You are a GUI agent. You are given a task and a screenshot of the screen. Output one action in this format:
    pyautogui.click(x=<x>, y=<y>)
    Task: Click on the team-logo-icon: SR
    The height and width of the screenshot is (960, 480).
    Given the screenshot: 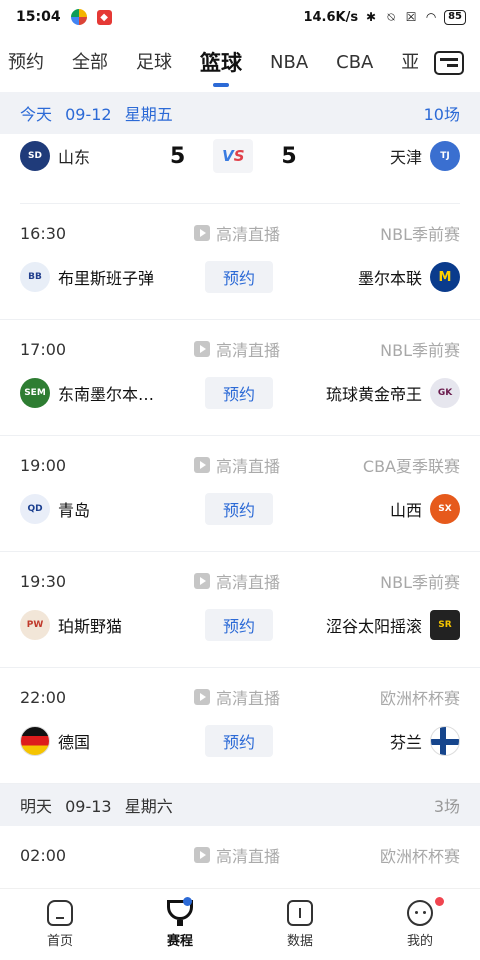 What is the action you would take?
    pyautogui.click(x=445, y=625)
    